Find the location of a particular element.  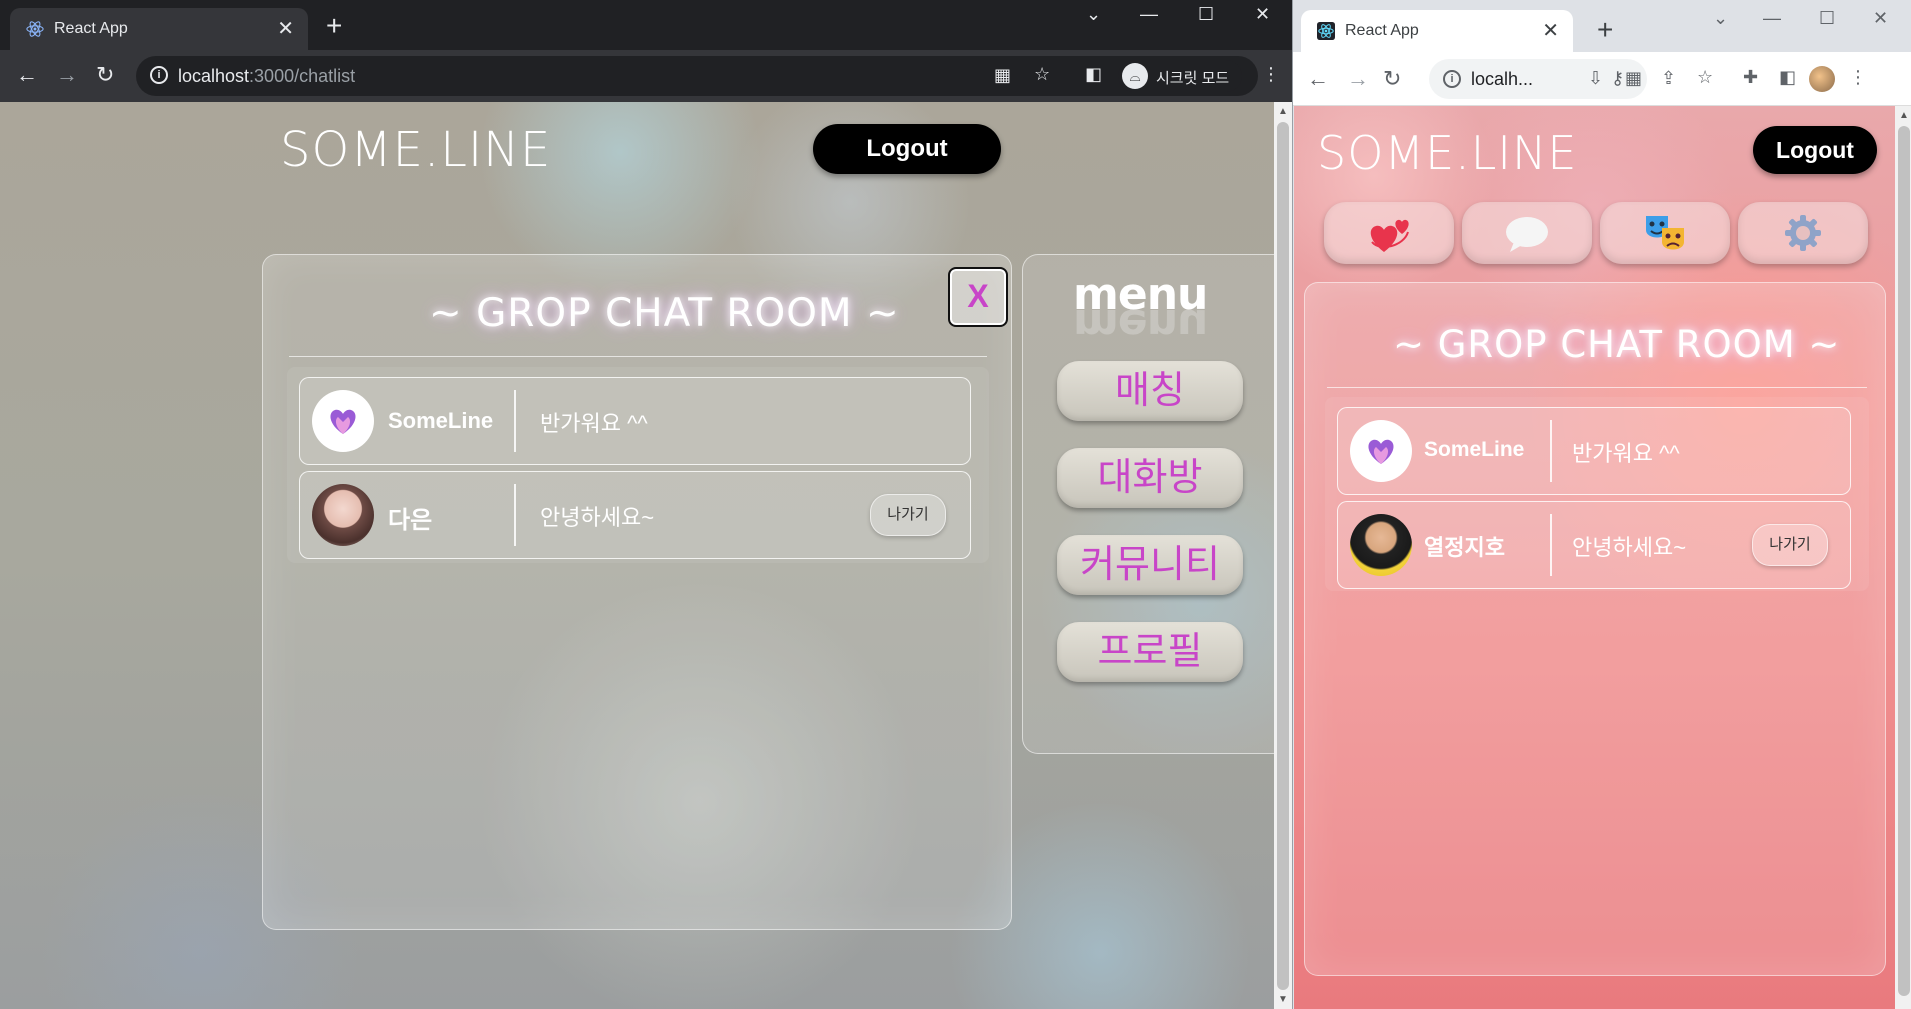

password-key-icon: ⚷ is located at coordinates (1617, 78).